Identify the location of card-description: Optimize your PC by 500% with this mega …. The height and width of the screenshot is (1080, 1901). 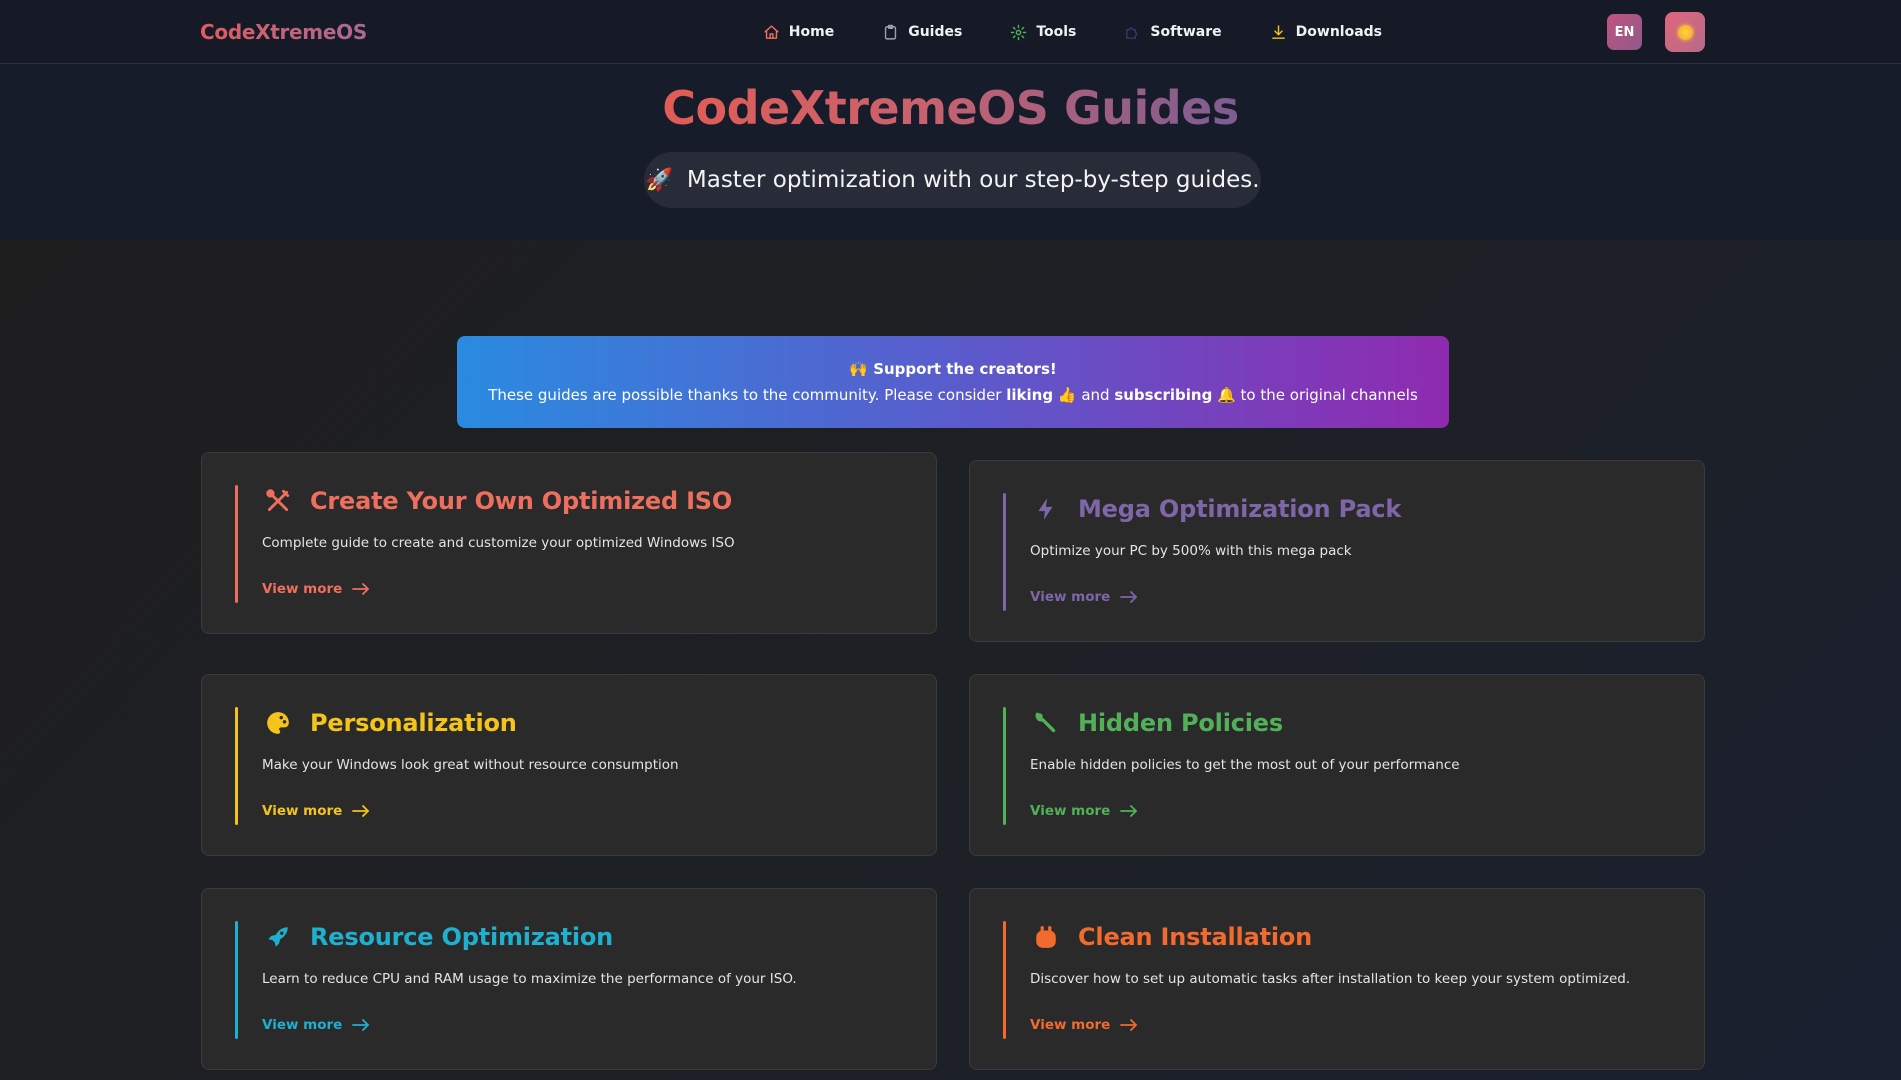
(1191, 551).